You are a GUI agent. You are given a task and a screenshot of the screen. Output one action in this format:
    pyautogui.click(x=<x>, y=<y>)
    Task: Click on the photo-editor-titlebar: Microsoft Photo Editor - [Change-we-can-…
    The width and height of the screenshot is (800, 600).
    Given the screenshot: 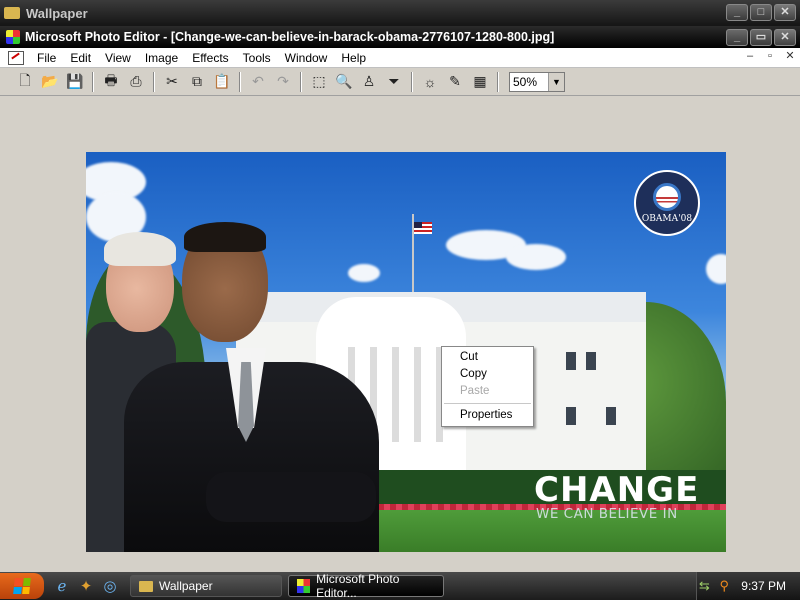 What is the action you would take?
    pyautogui.click(x=400, y=37)
    